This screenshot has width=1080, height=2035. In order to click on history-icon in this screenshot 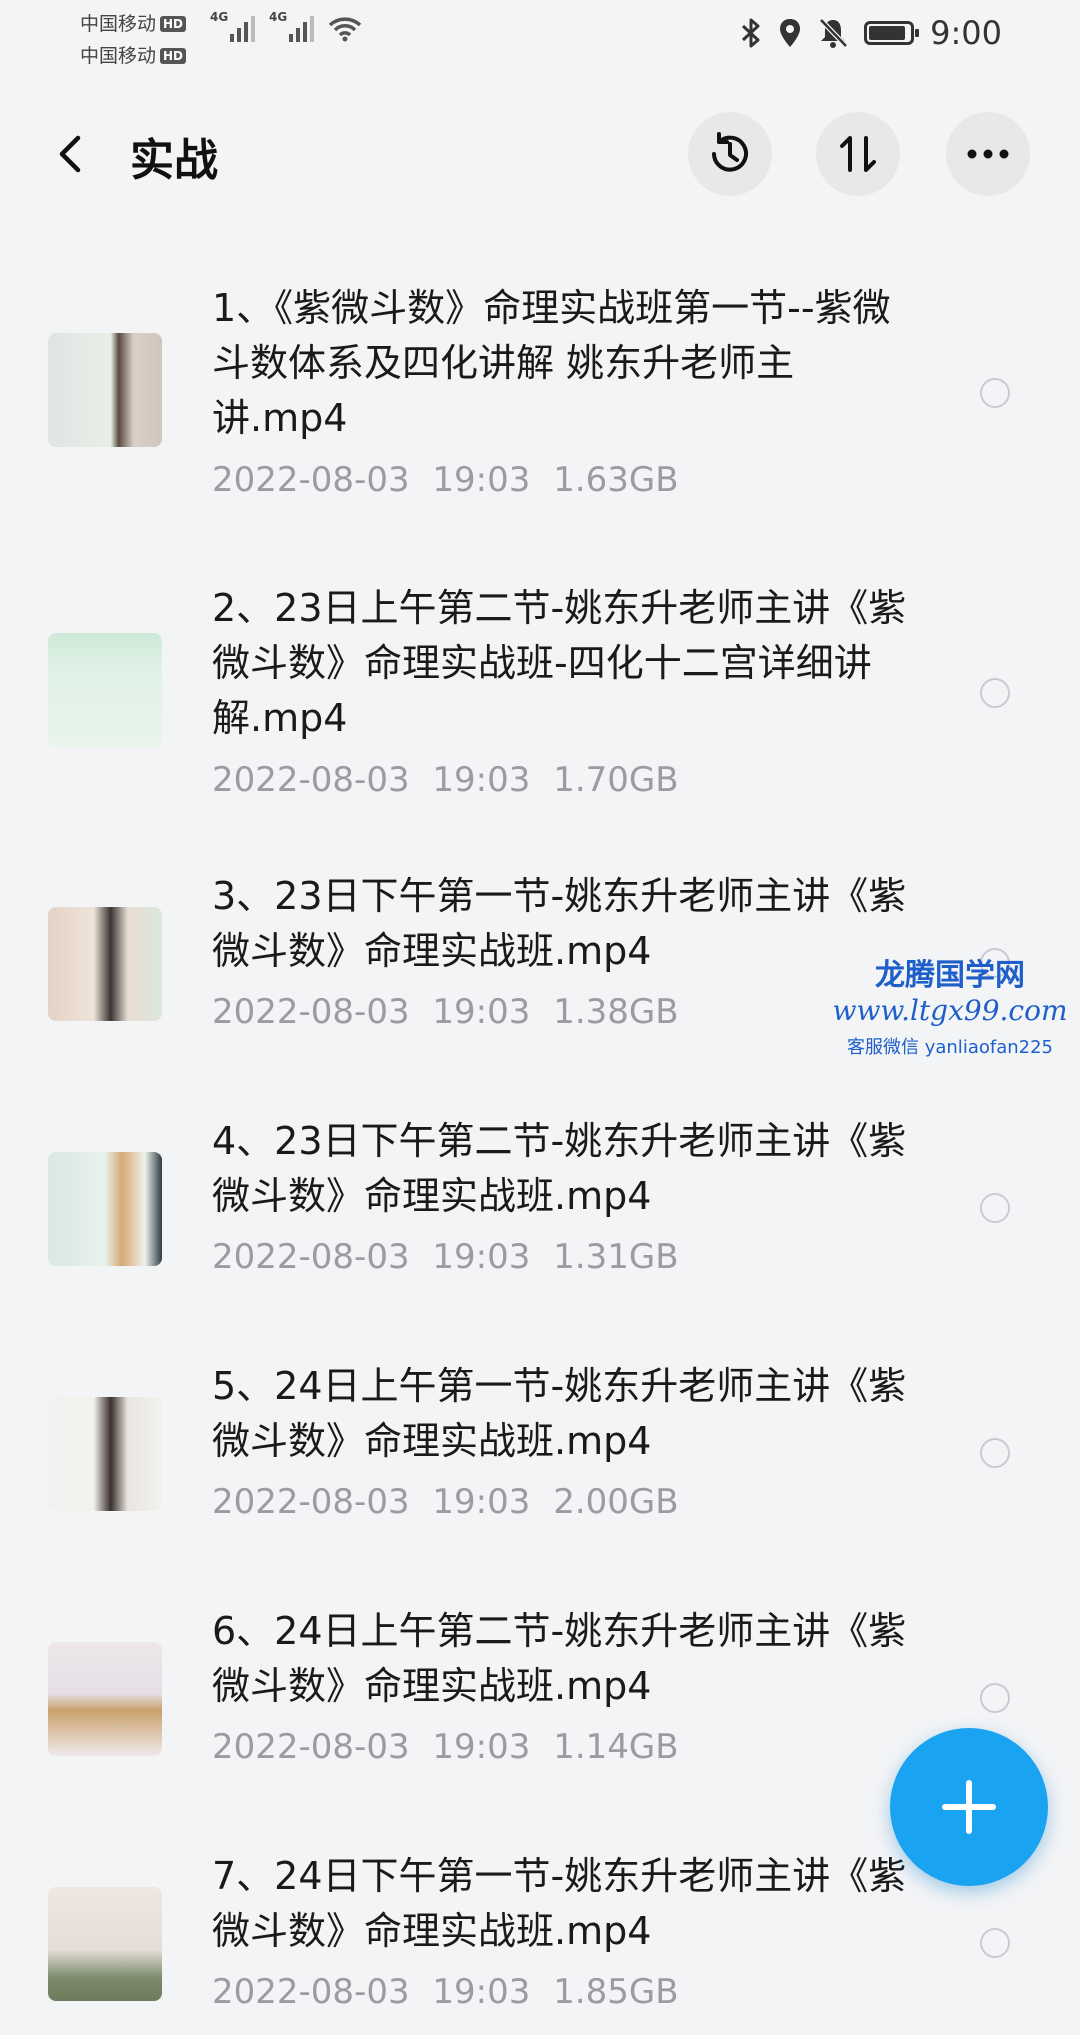, I will do `click(730, 152)`.